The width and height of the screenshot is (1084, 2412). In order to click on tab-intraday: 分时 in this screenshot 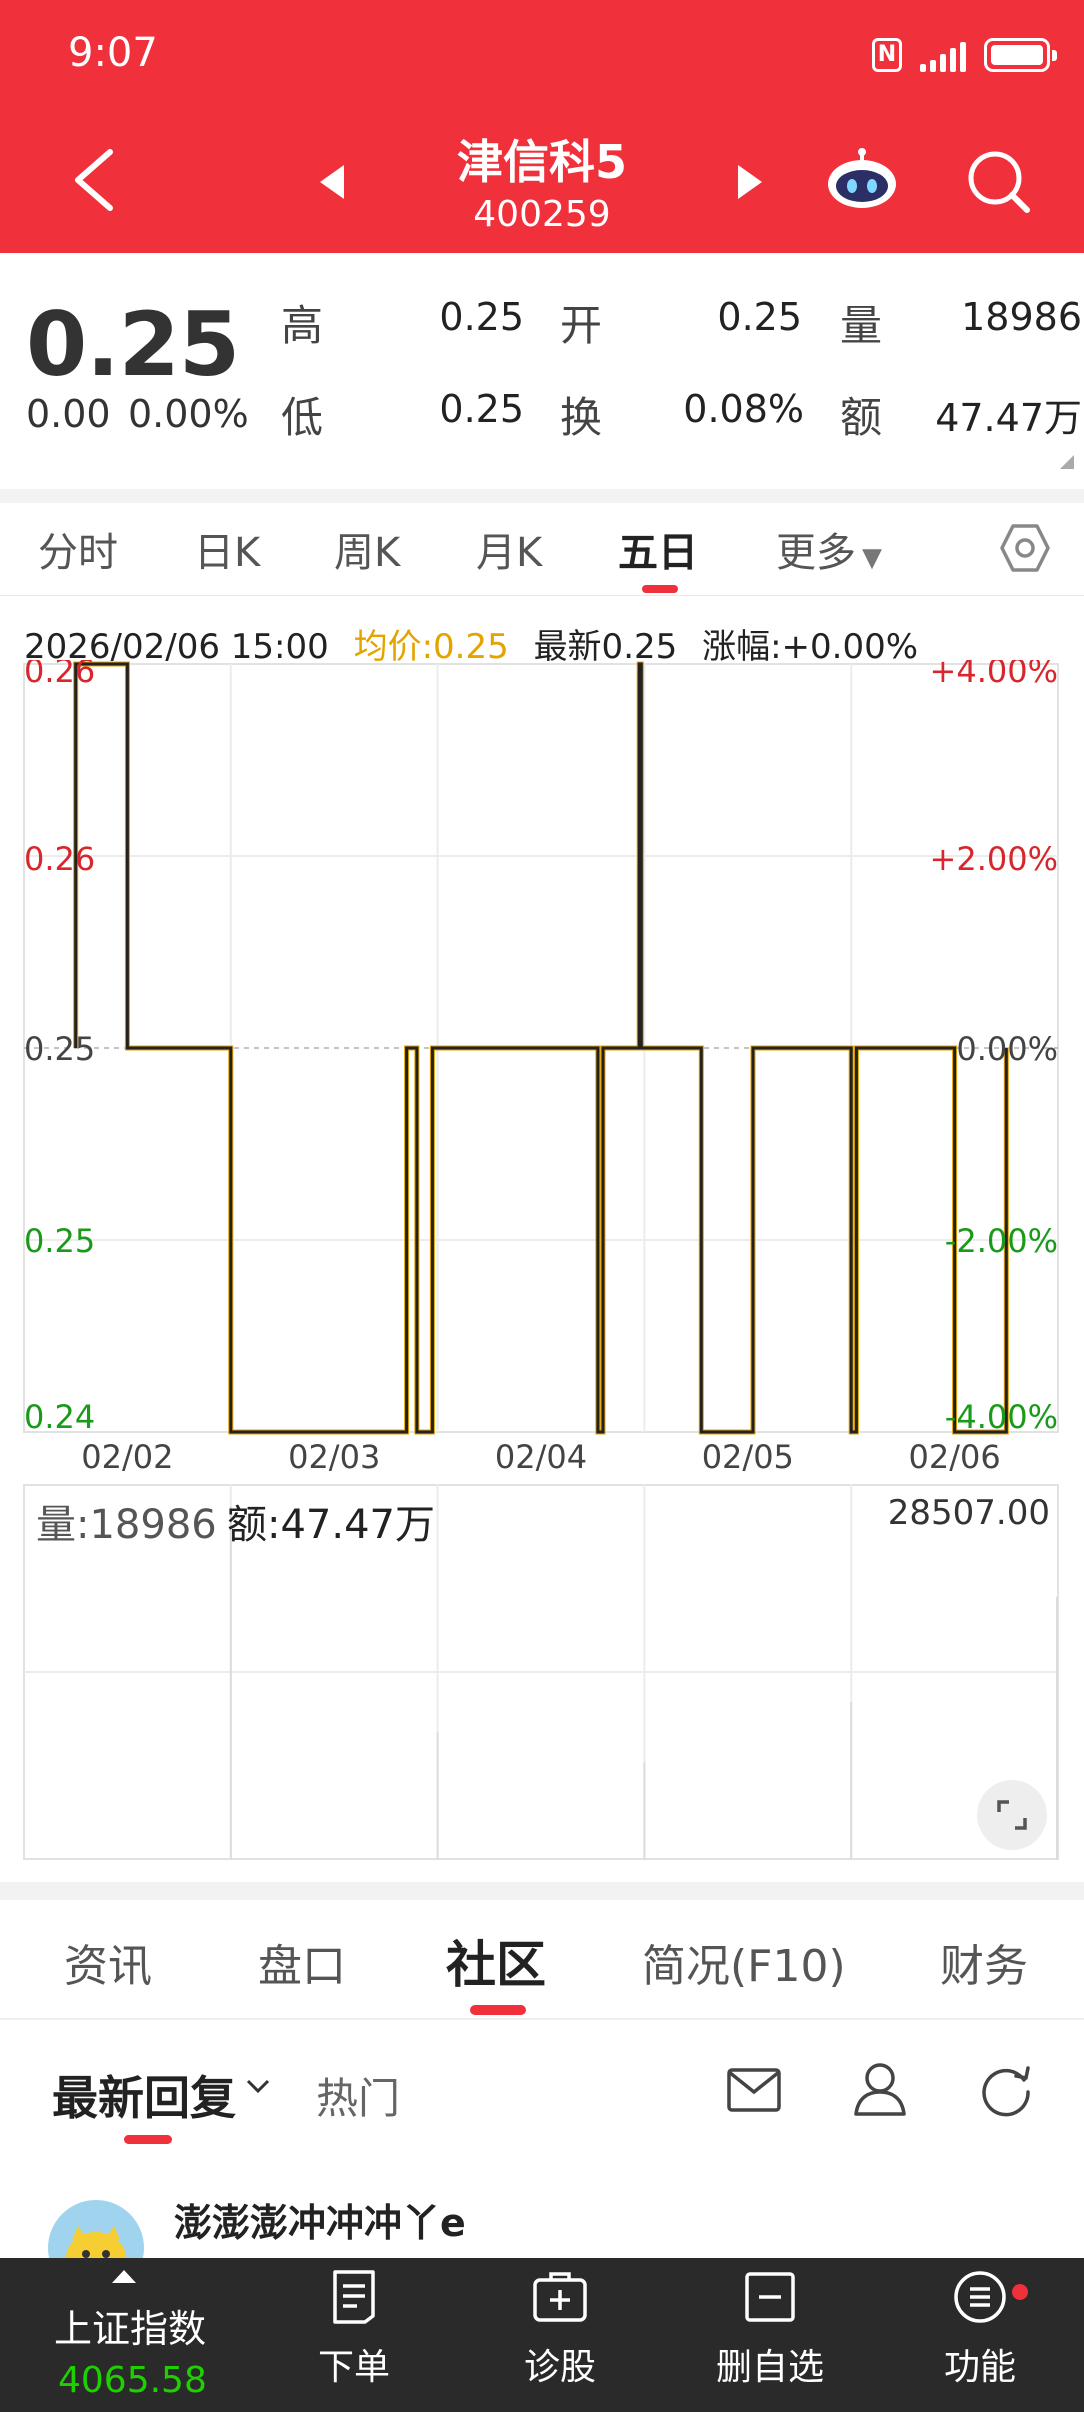, I will do `click(78, 549)`.